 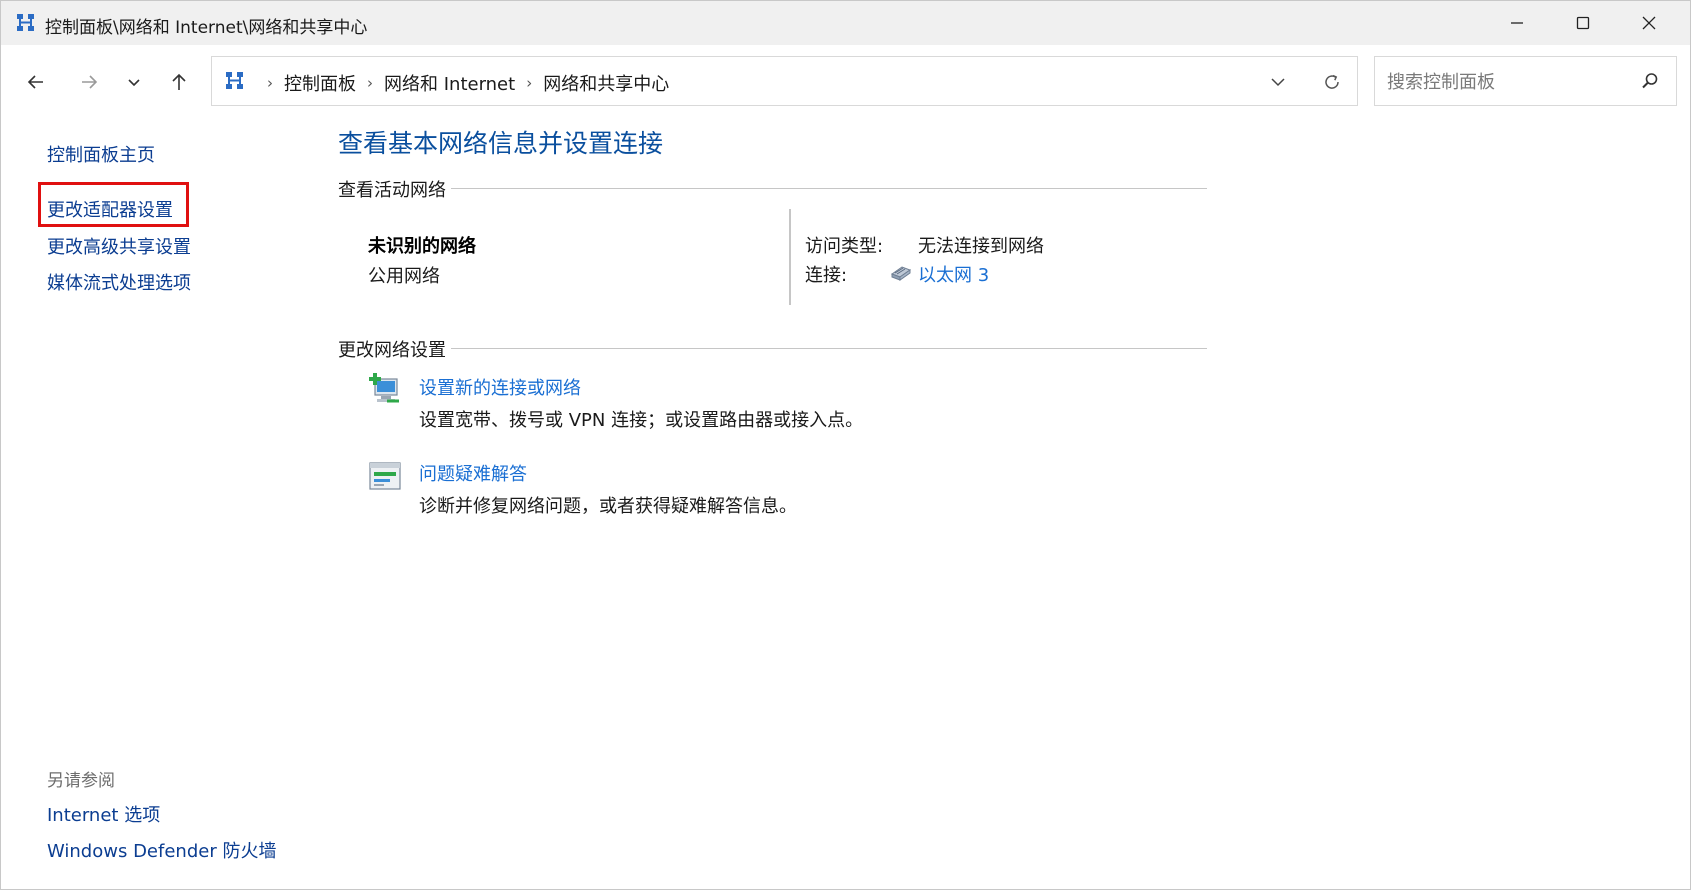 What do you see at coordinates (953, 274) in the screenshot?
I see `ethernet-connection-link: 以太网 3` at bounding box center [953, 274].